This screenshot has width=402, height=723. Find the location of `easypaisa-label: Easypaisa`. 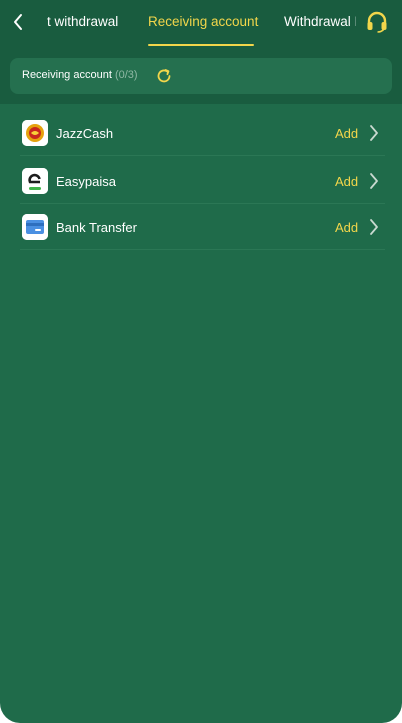

easypaisa-label: Easypaisa is located at coordinates (86, 181).